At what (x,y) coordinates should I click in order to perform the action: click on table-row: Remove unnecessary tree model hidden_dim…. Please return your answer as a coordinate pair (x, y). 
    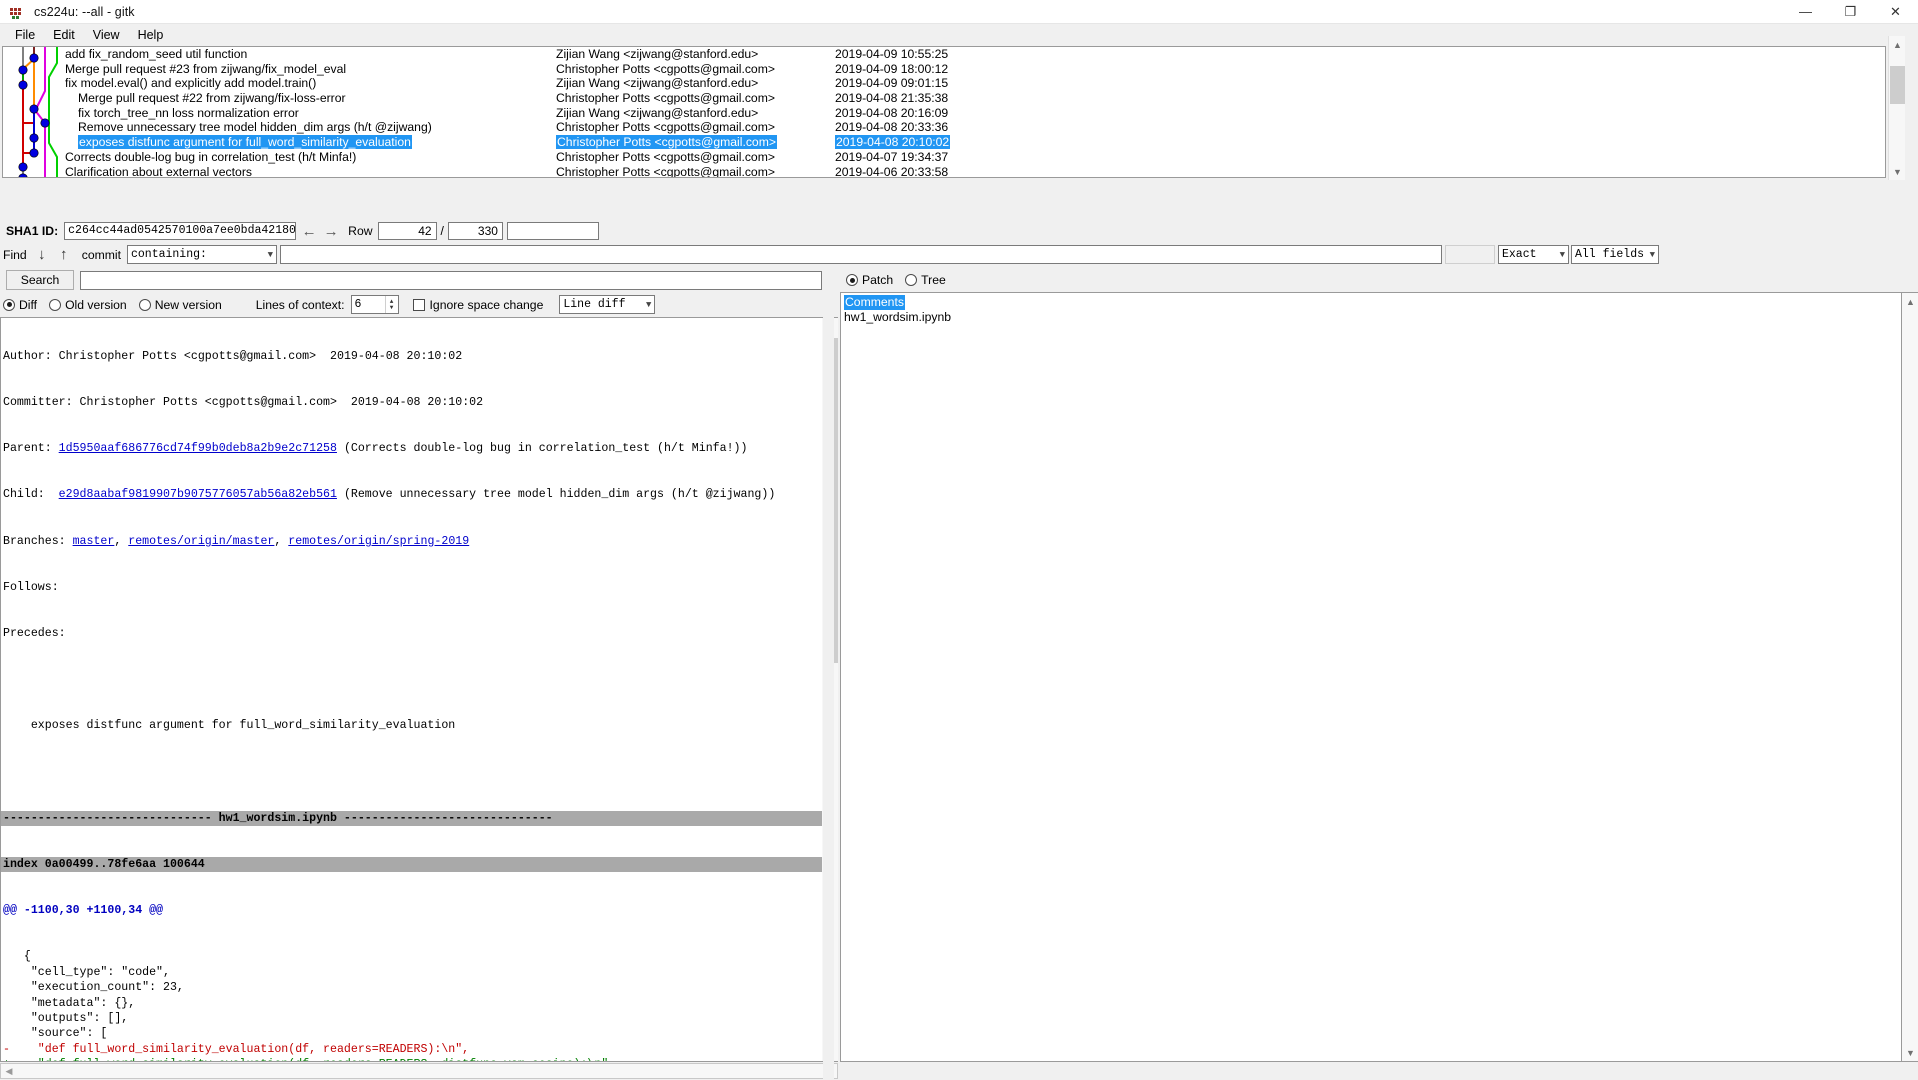
    Looking at the image, I should click on (944, 127).